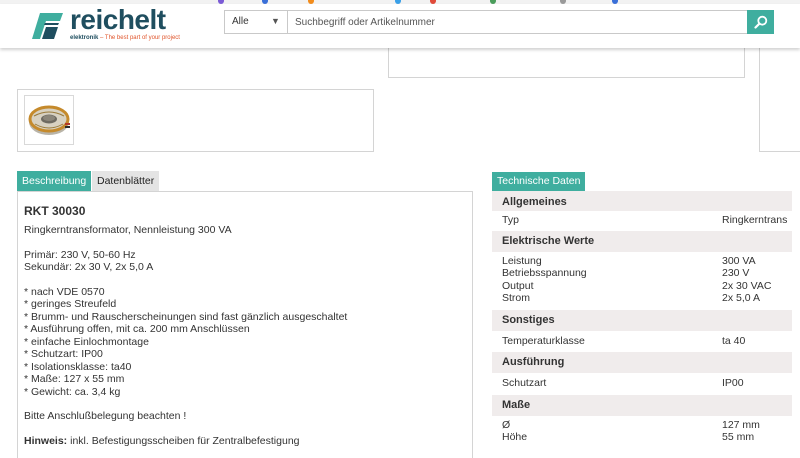 The height and width of the screenshot is (458, 800). What do you see at coordinates (54, 181) in the screenshot?
I see `tab-description: Beschreibung` at bounding box center [54, 181].